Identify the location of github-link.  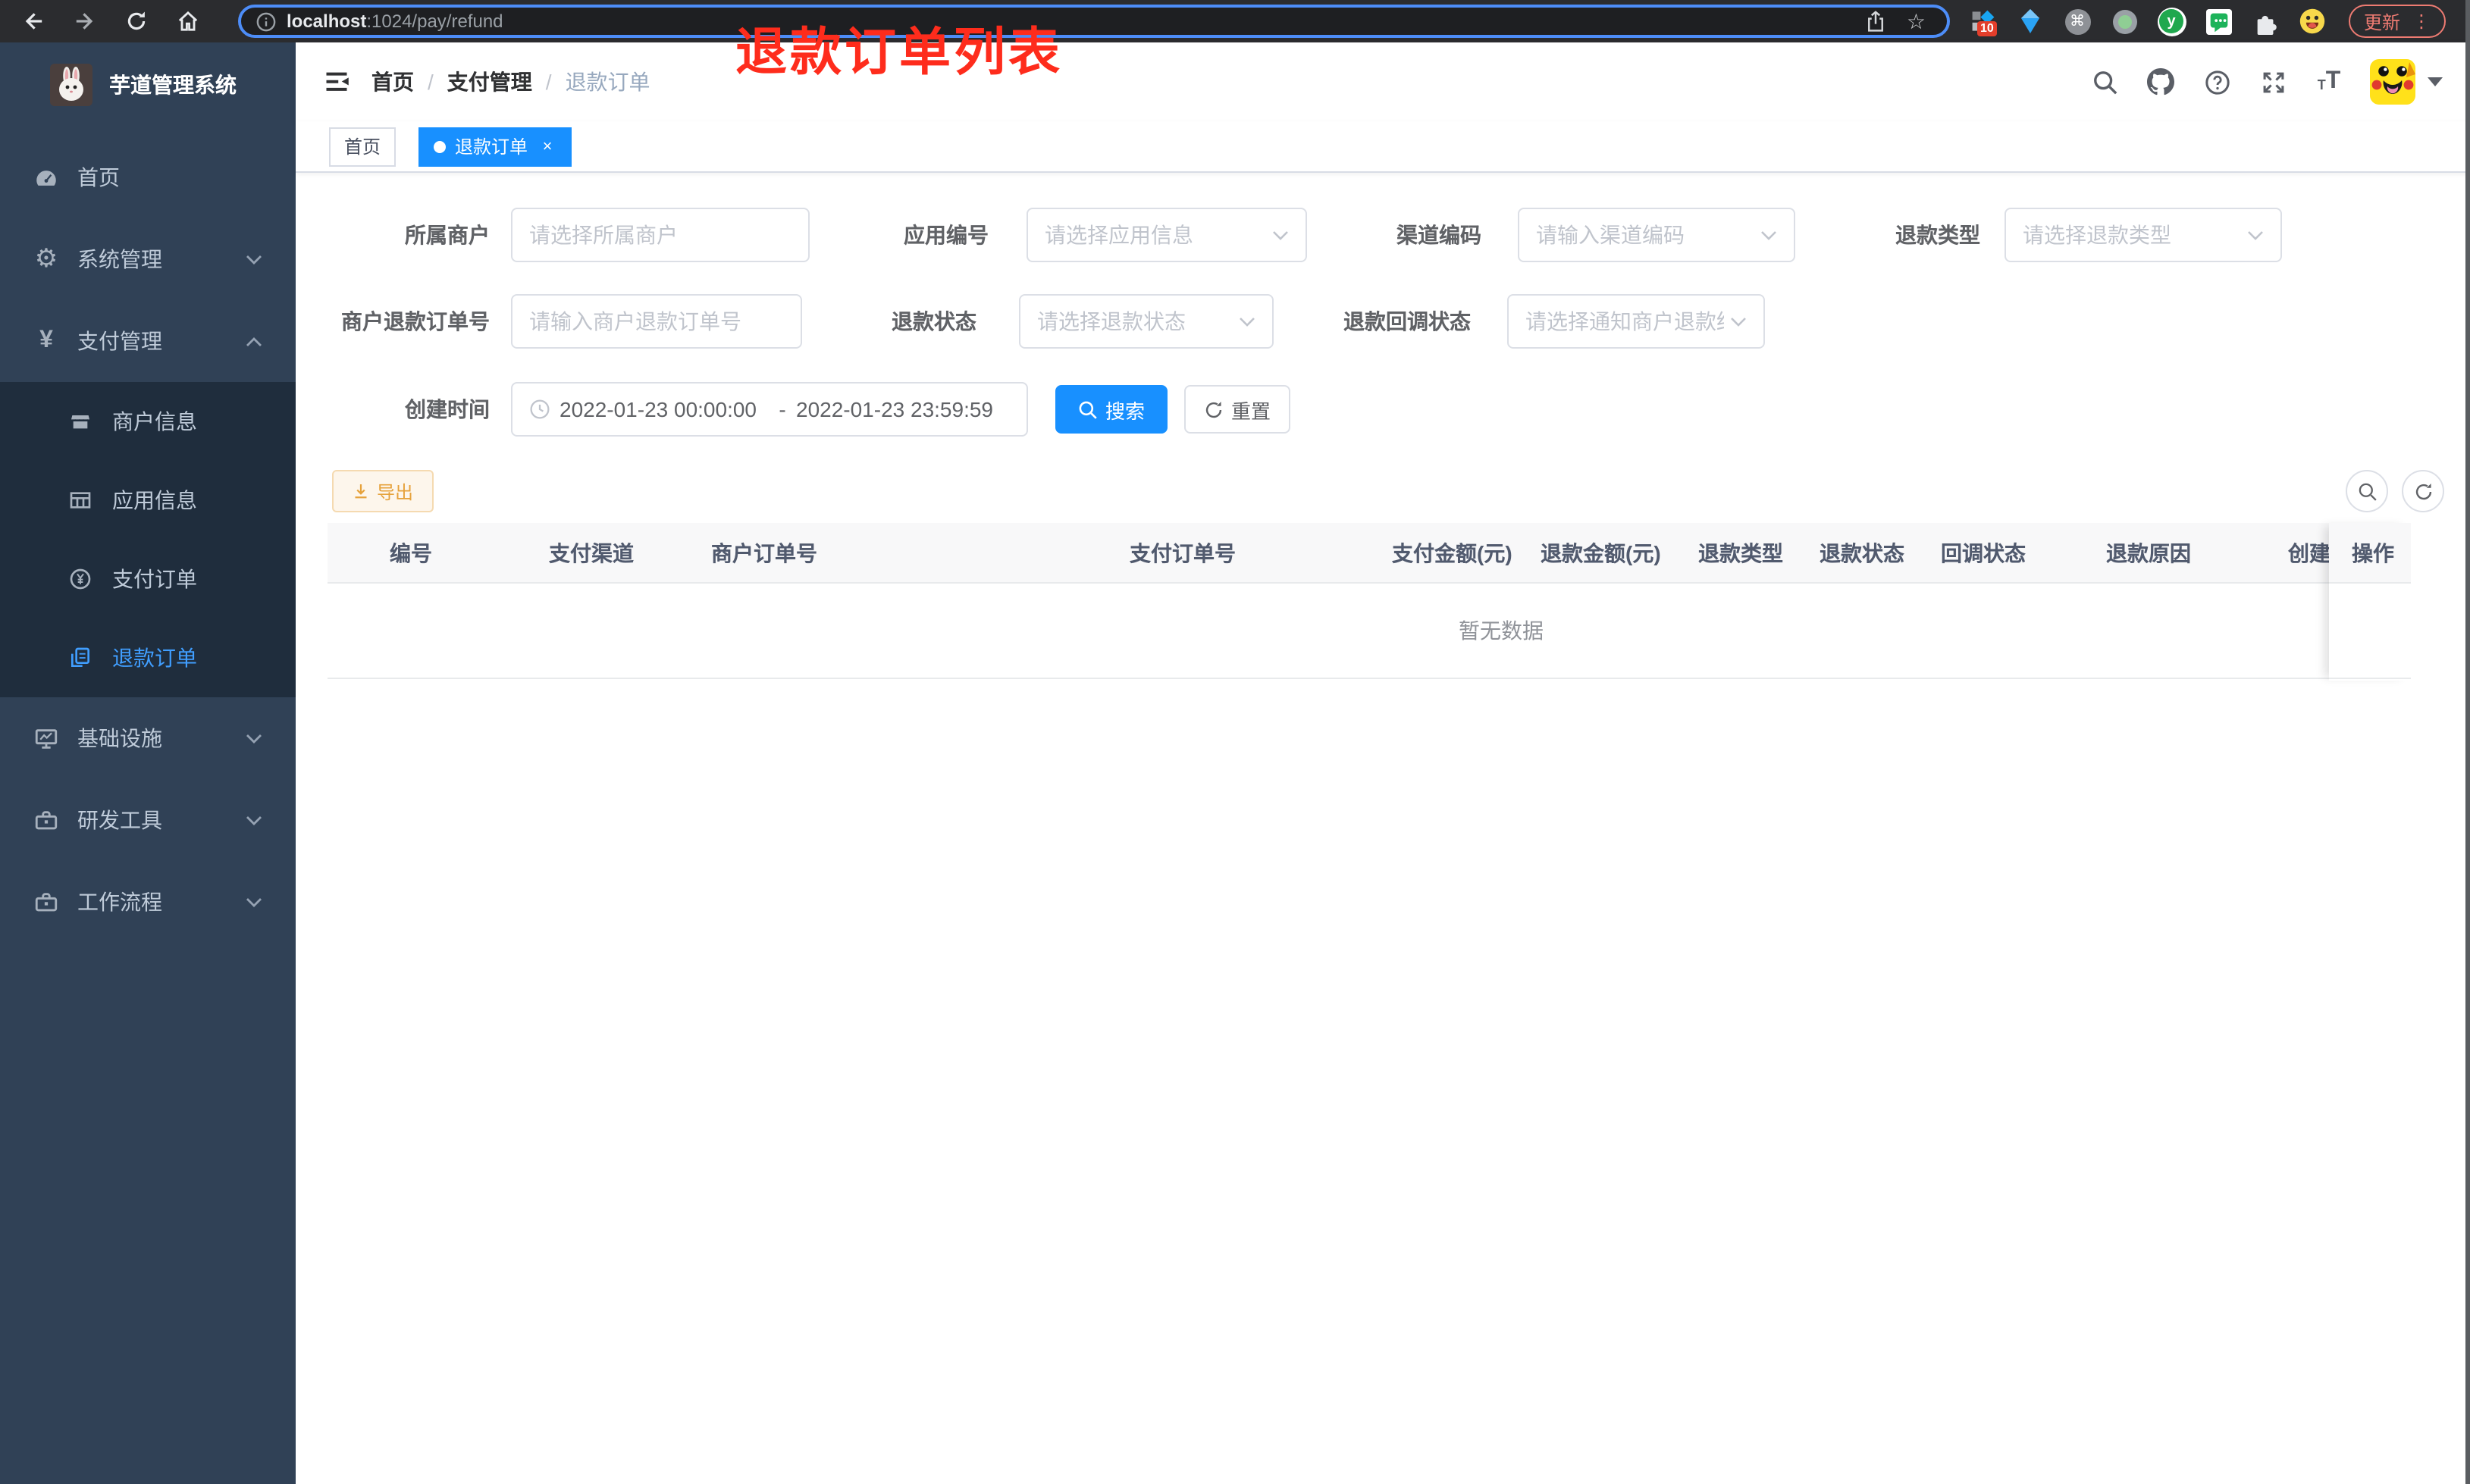
(2161, 82).